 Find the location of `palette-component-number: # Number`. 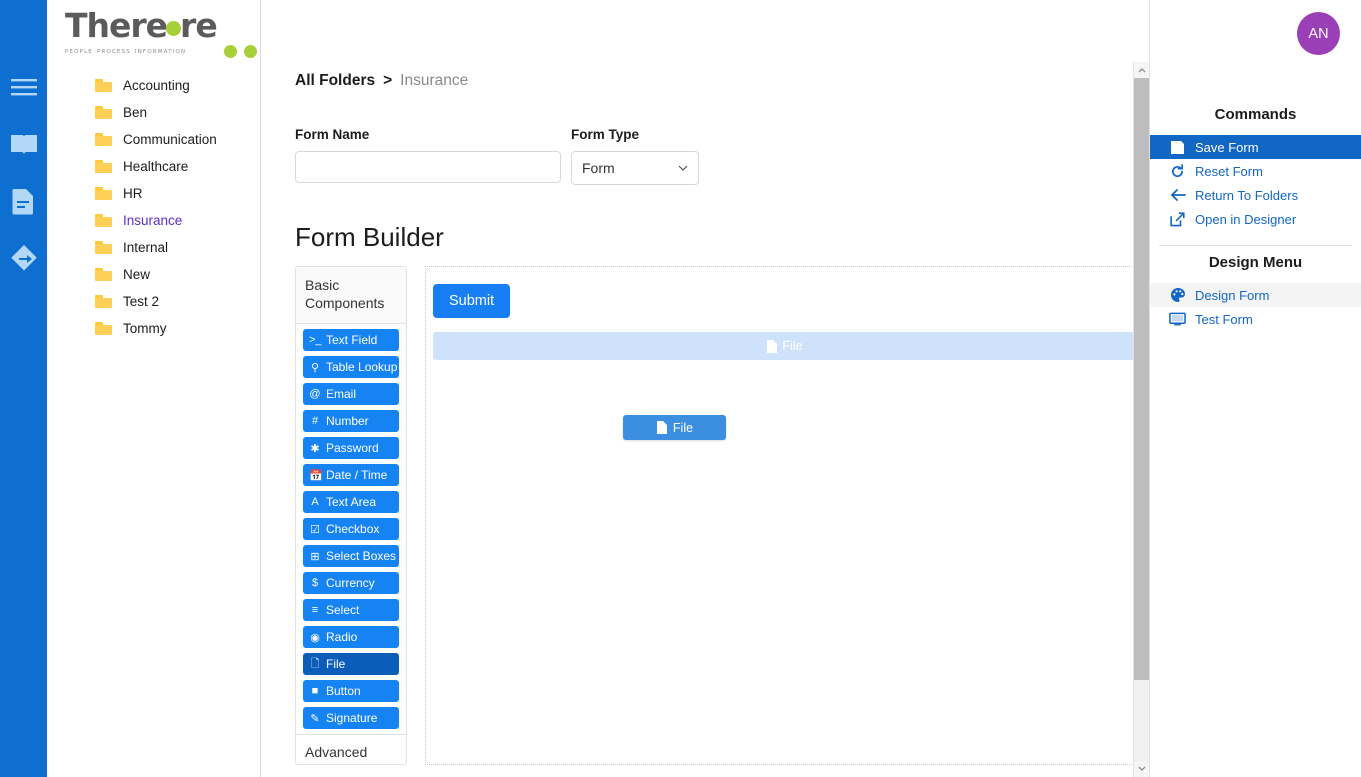

palette-component-number: # Number is located at coordinates (351, 421).